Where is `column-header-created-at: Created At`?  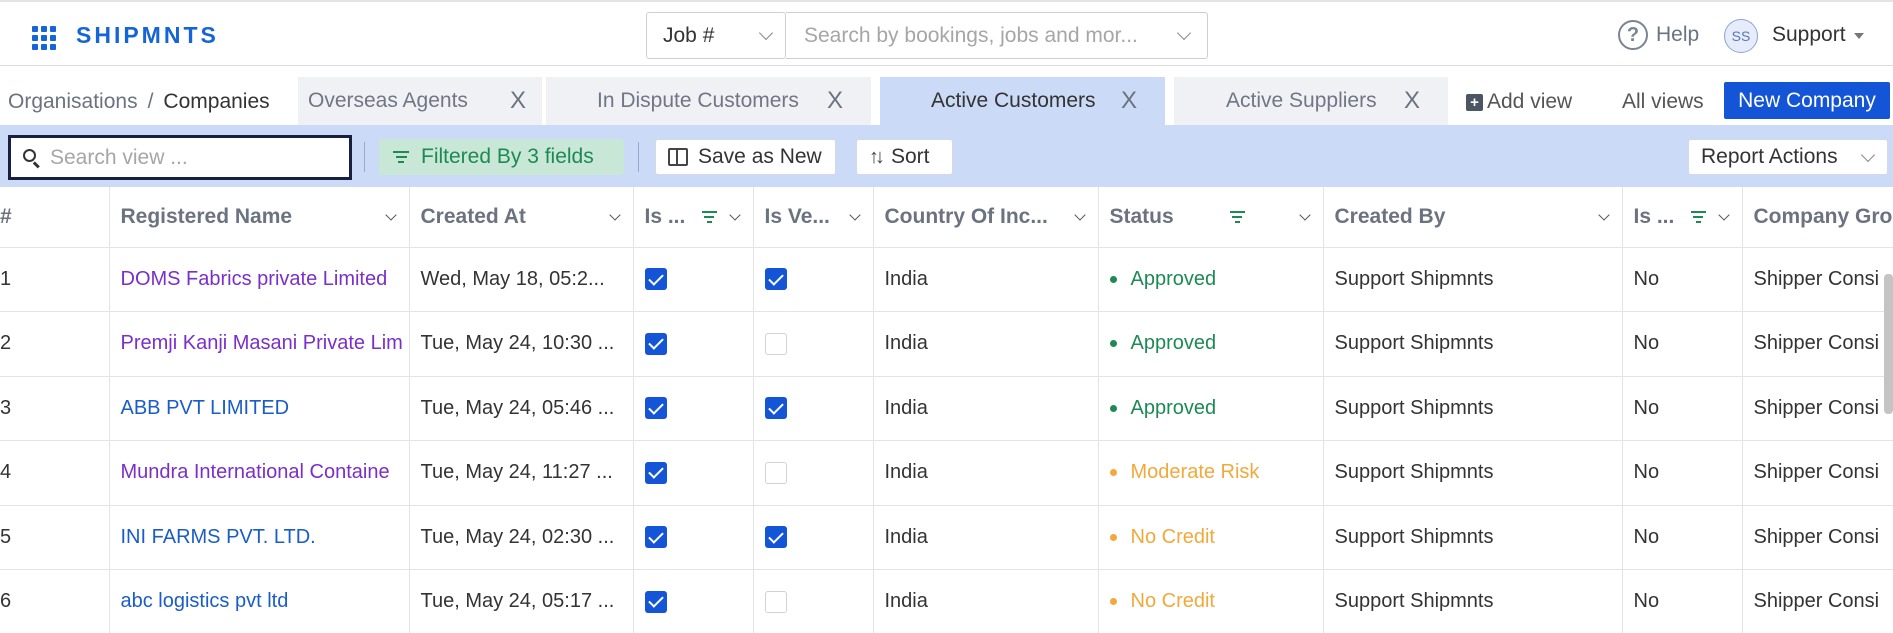 column-header-created-at: Created At is located at coordinates (521, 217).